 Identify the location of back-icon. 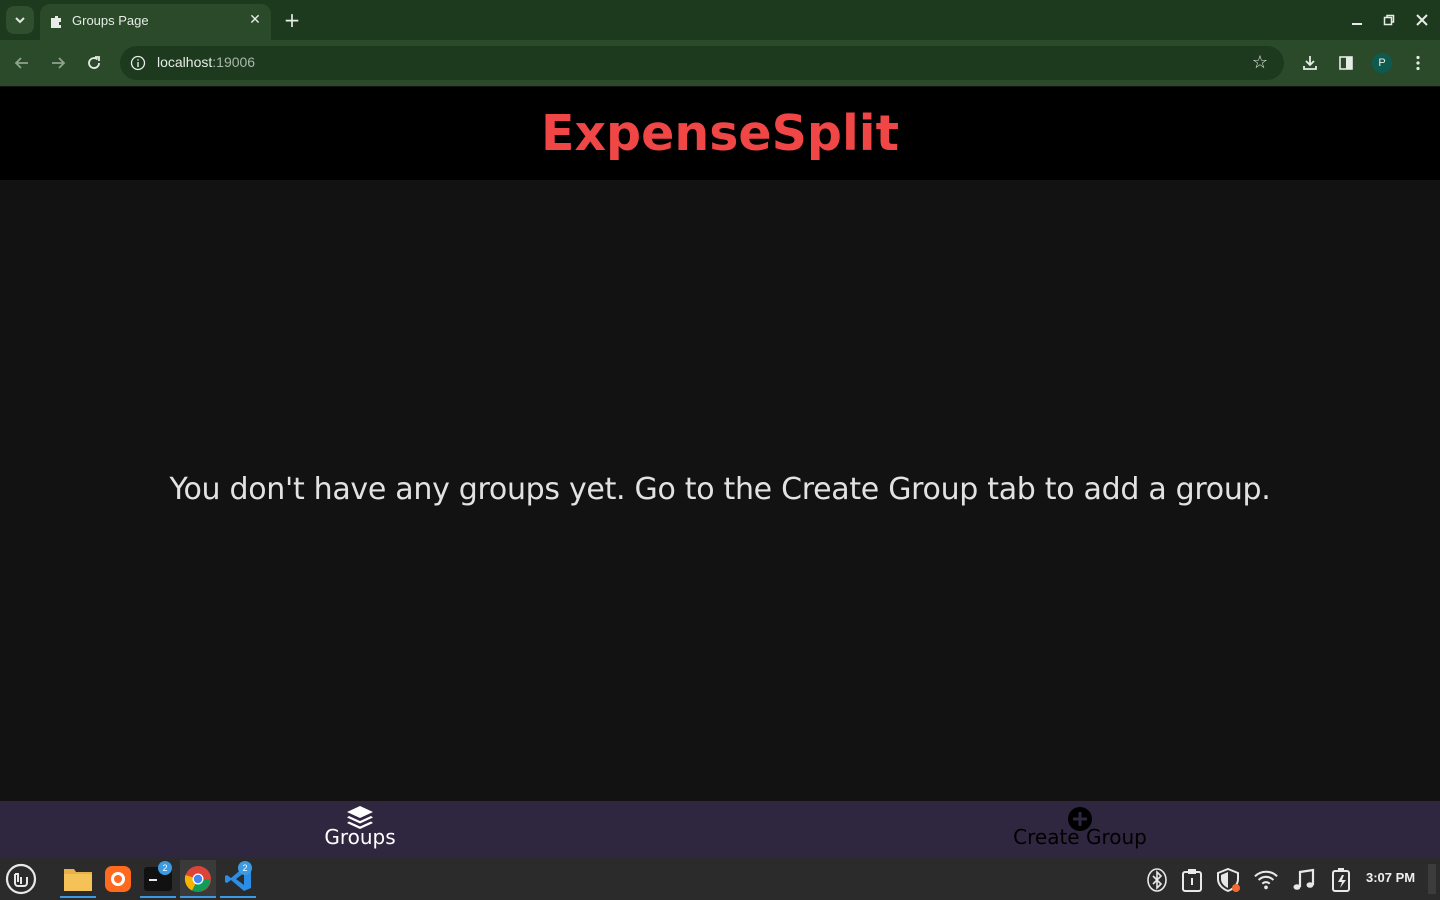
(22, 63).